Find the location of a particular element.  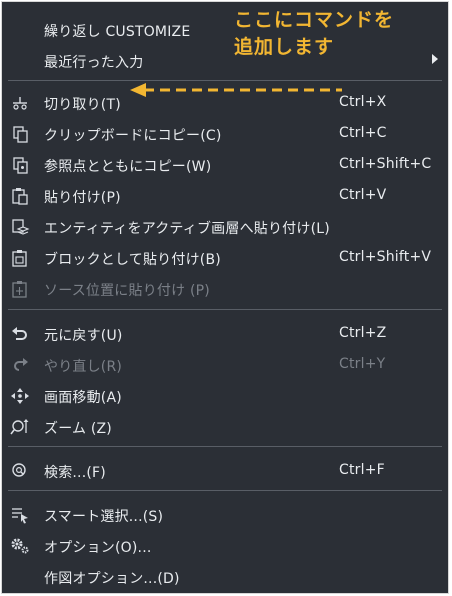

annotation-callout: ここにコマンドを 追加します is located at coordinates (314, 34).